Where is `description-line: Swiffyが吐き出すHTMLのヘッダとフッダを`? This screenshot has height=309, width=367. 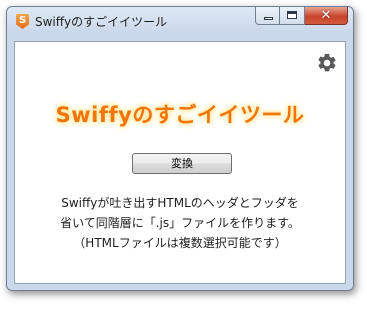 description-line: Swiffyが吐き出すHTMLのヘッダとフッダを is located at coordinates (180, 203).